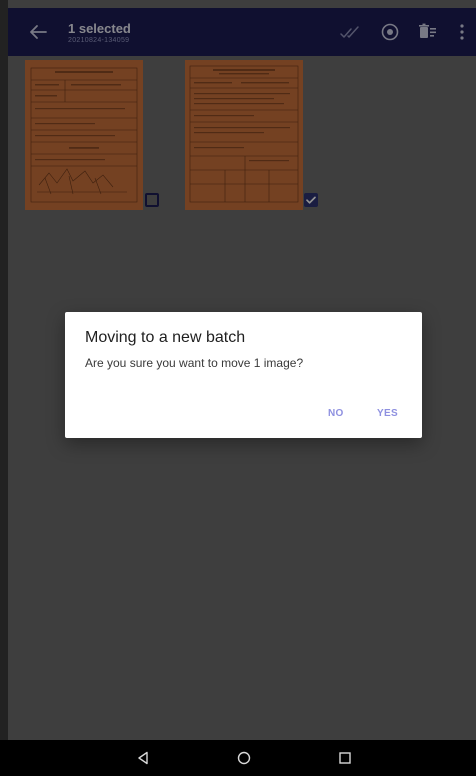  I want to click on system-nav-bar, so click(238, 758).